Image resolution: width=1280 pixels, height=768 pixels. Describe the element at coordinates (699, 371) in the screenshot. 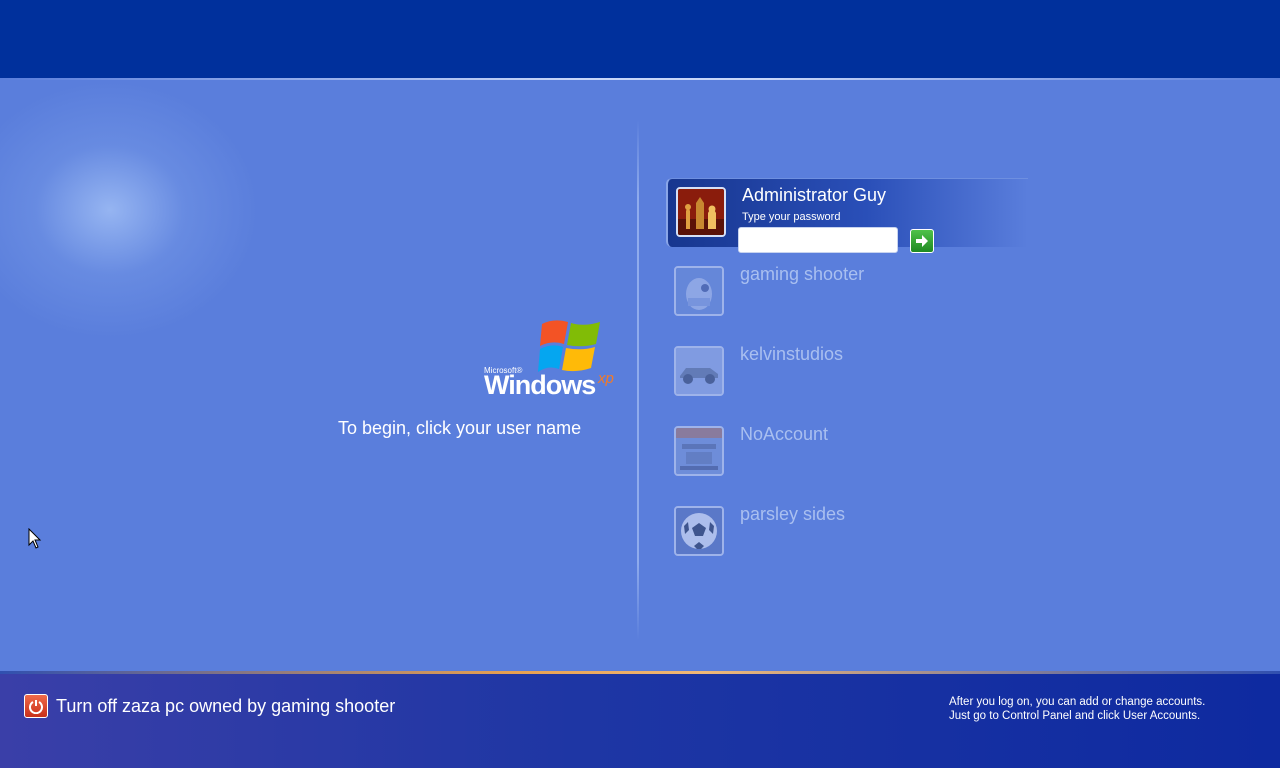

I see `race-car-avatar-icon` at that location.